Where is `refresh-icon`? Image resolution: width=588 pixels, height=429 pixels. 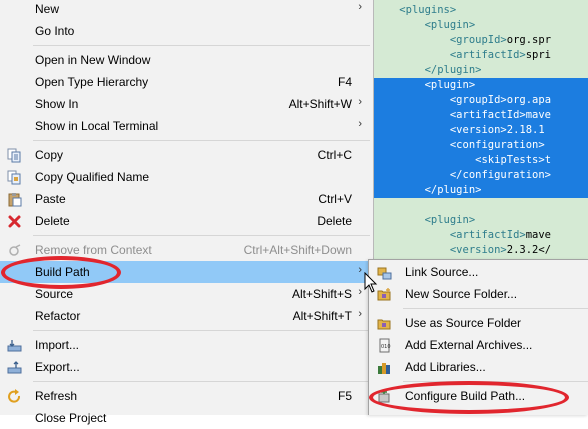
refresh-icon is located at coordinates (14, 396).